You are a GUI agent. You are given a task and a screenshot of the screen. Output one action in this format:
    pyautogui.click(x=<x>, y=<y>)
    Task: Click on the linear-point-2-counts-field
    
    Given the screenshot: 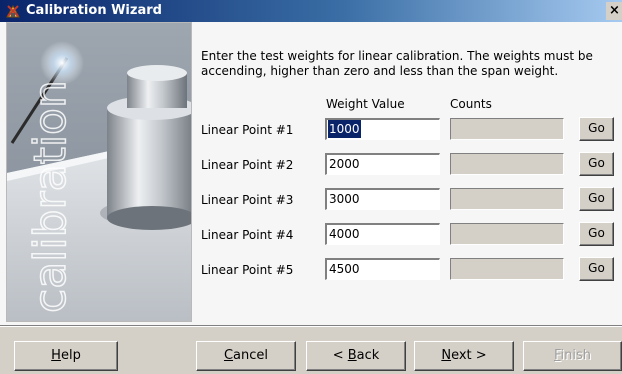 What is the action you would take?
    pyautogui.click(x=507, y=164)
    